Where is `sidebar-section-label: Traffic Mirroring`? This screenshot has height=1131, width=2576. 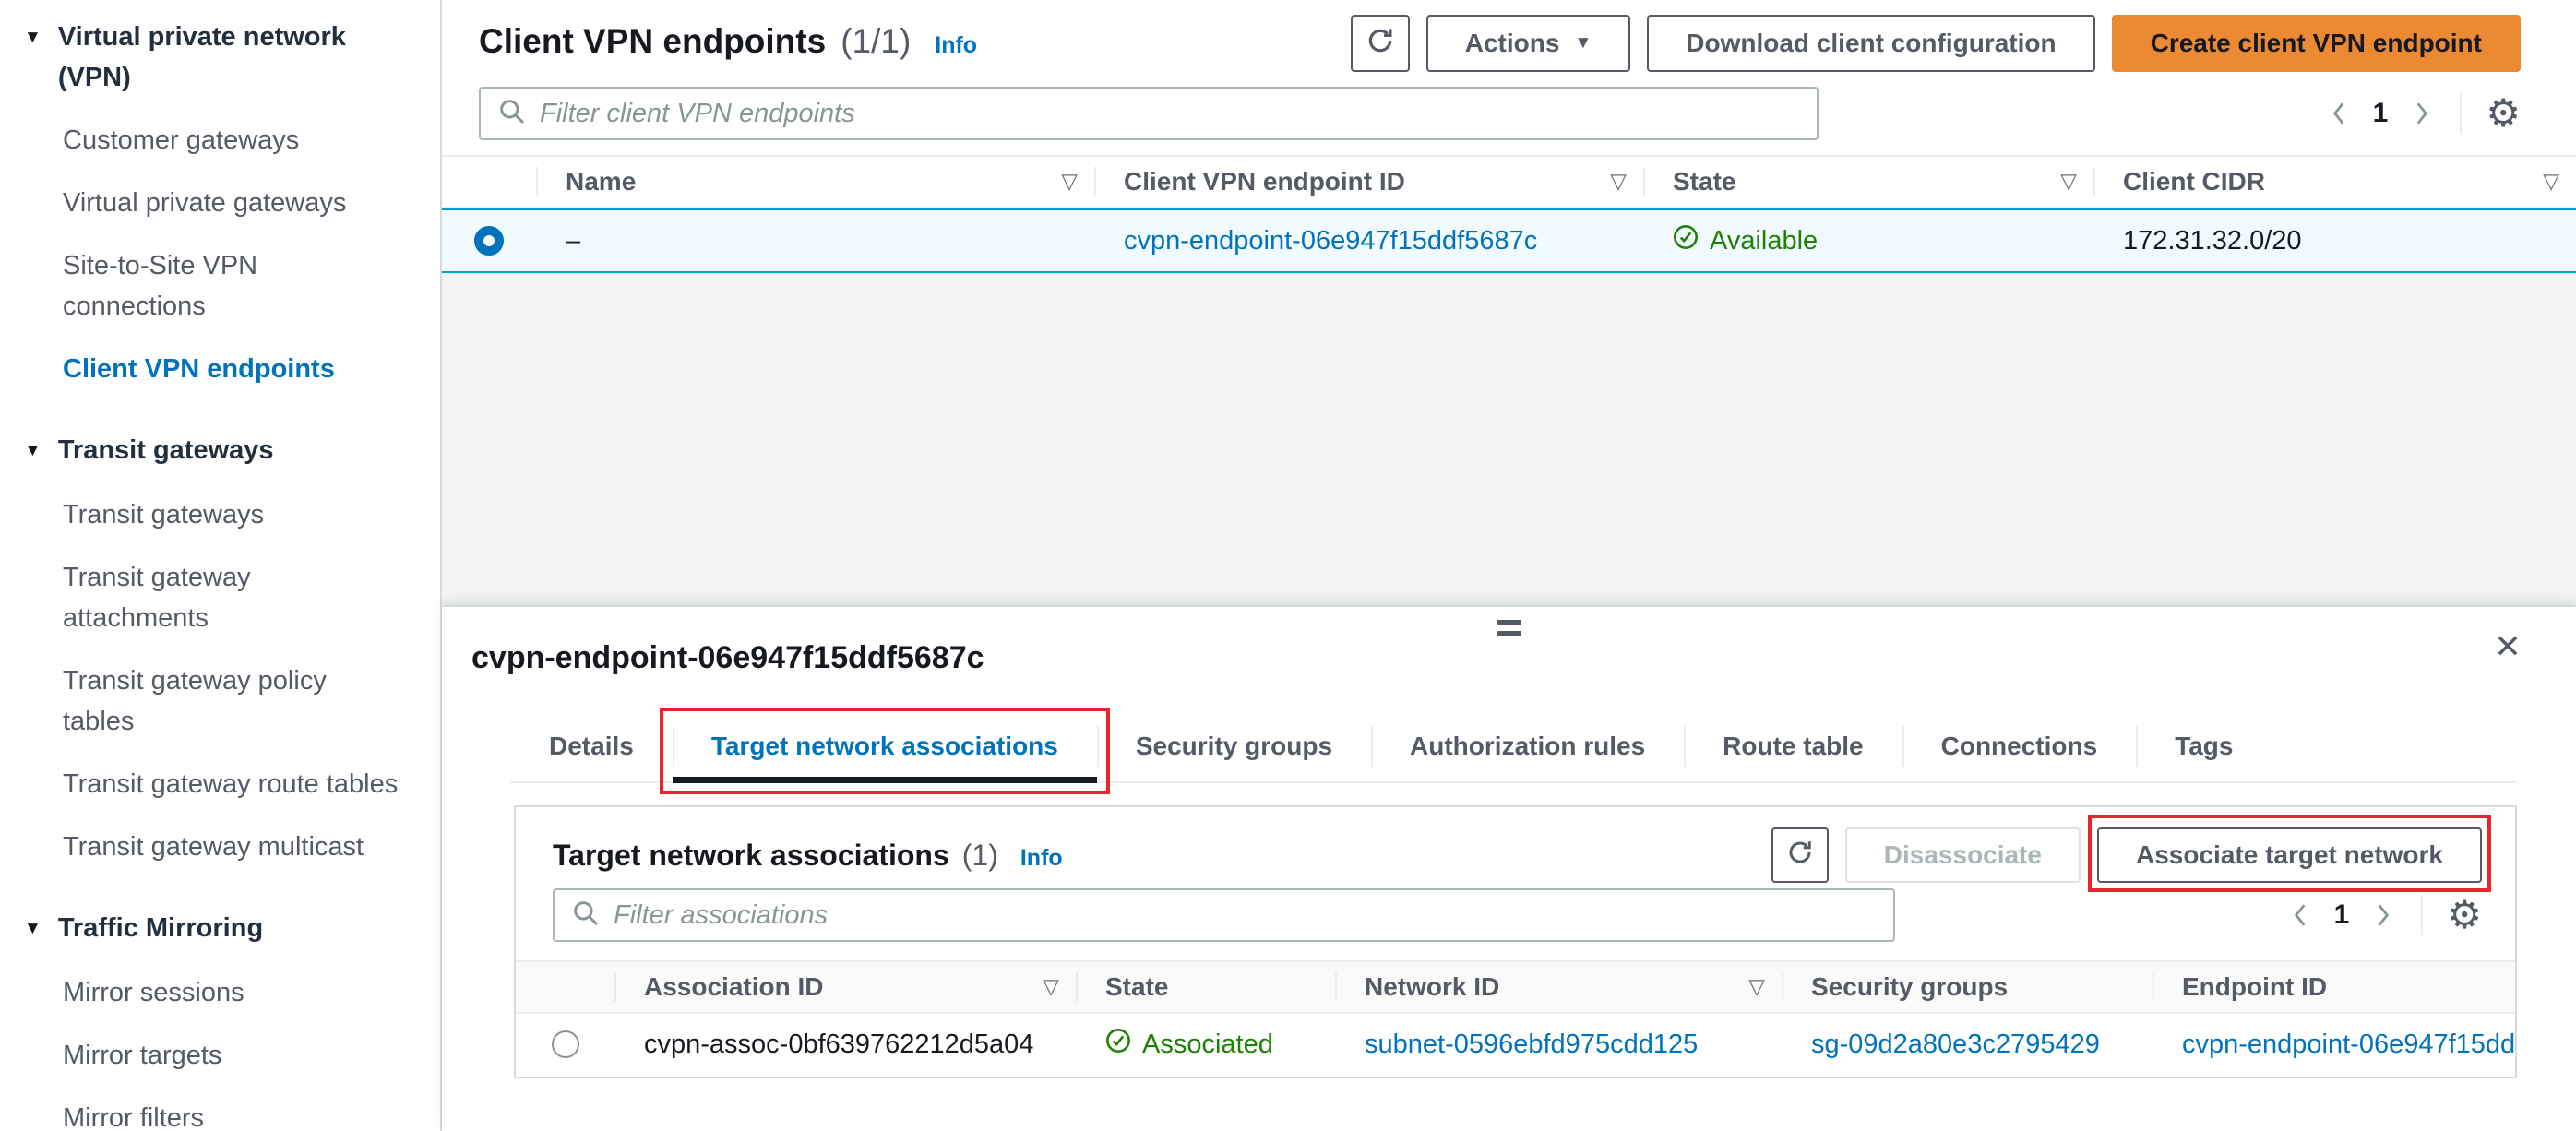 sidebar-section-label: Traffic Mirroring is located at coordinates (160, 928).